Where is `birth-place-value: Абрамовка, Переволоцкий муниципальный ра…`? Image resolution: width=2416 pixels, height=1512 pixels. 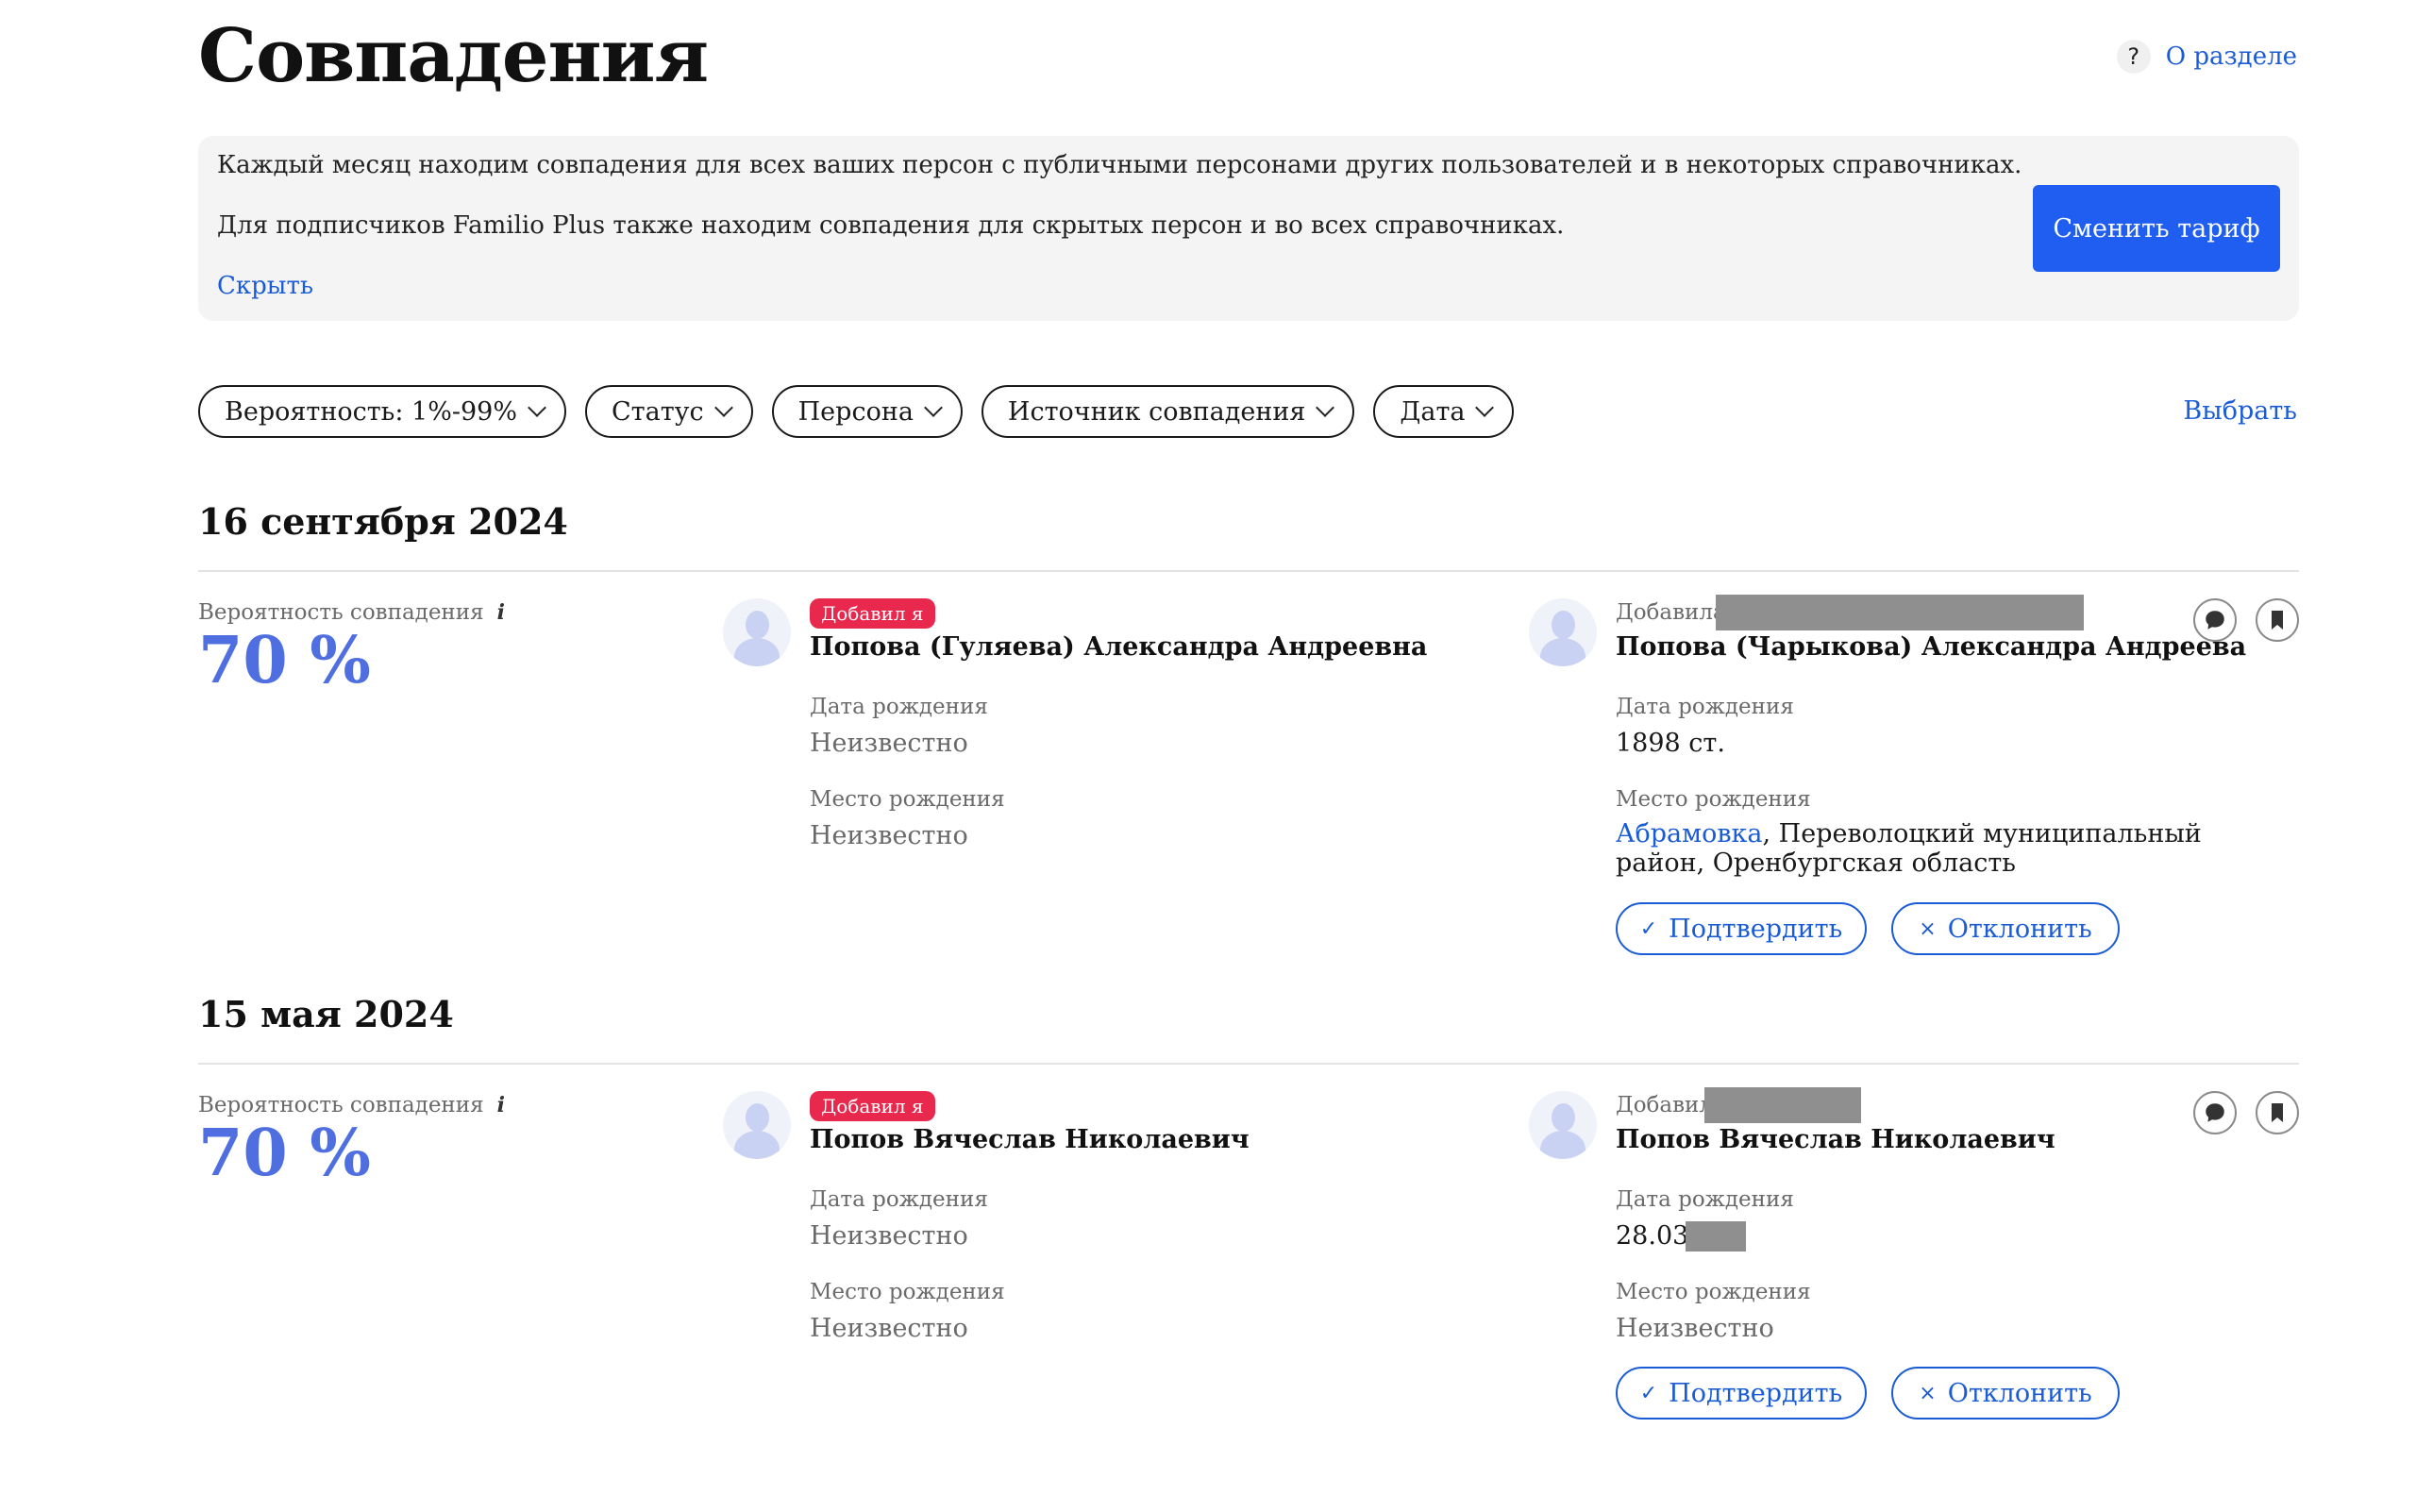 birth-place-value: Абрамовка, Переволоцкий муниципальный ра… is located at coordinates (1946, 848).